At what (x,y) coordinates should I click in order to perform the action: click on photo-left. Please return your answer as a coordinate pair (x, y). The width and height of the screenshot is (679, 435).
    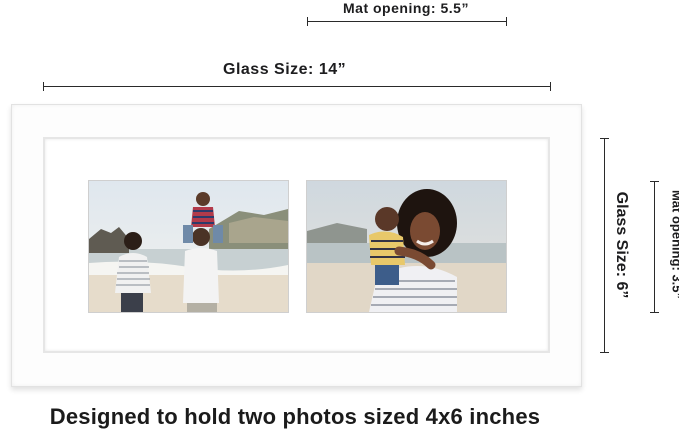
    Looking at the image, I should click on (188, 246).